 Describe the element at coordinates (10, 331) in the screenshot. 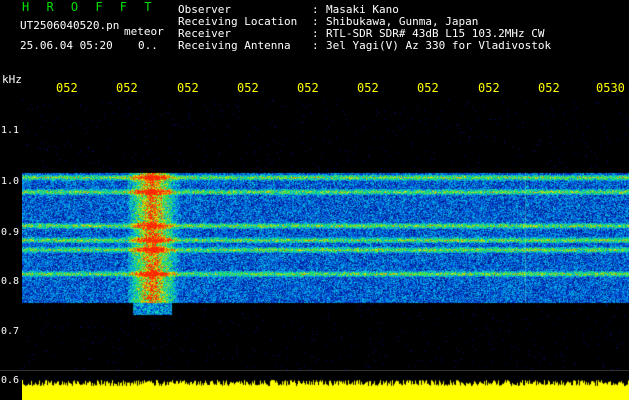

I see `y-tick-label: 0.7` at that location.